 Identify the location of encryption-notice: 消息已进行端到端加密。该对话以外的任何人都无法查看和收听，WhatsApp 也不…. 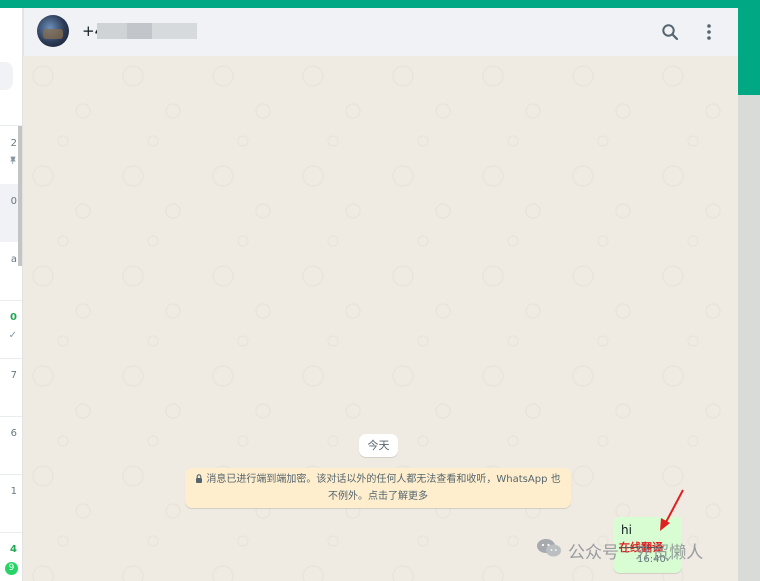
(378, 488).